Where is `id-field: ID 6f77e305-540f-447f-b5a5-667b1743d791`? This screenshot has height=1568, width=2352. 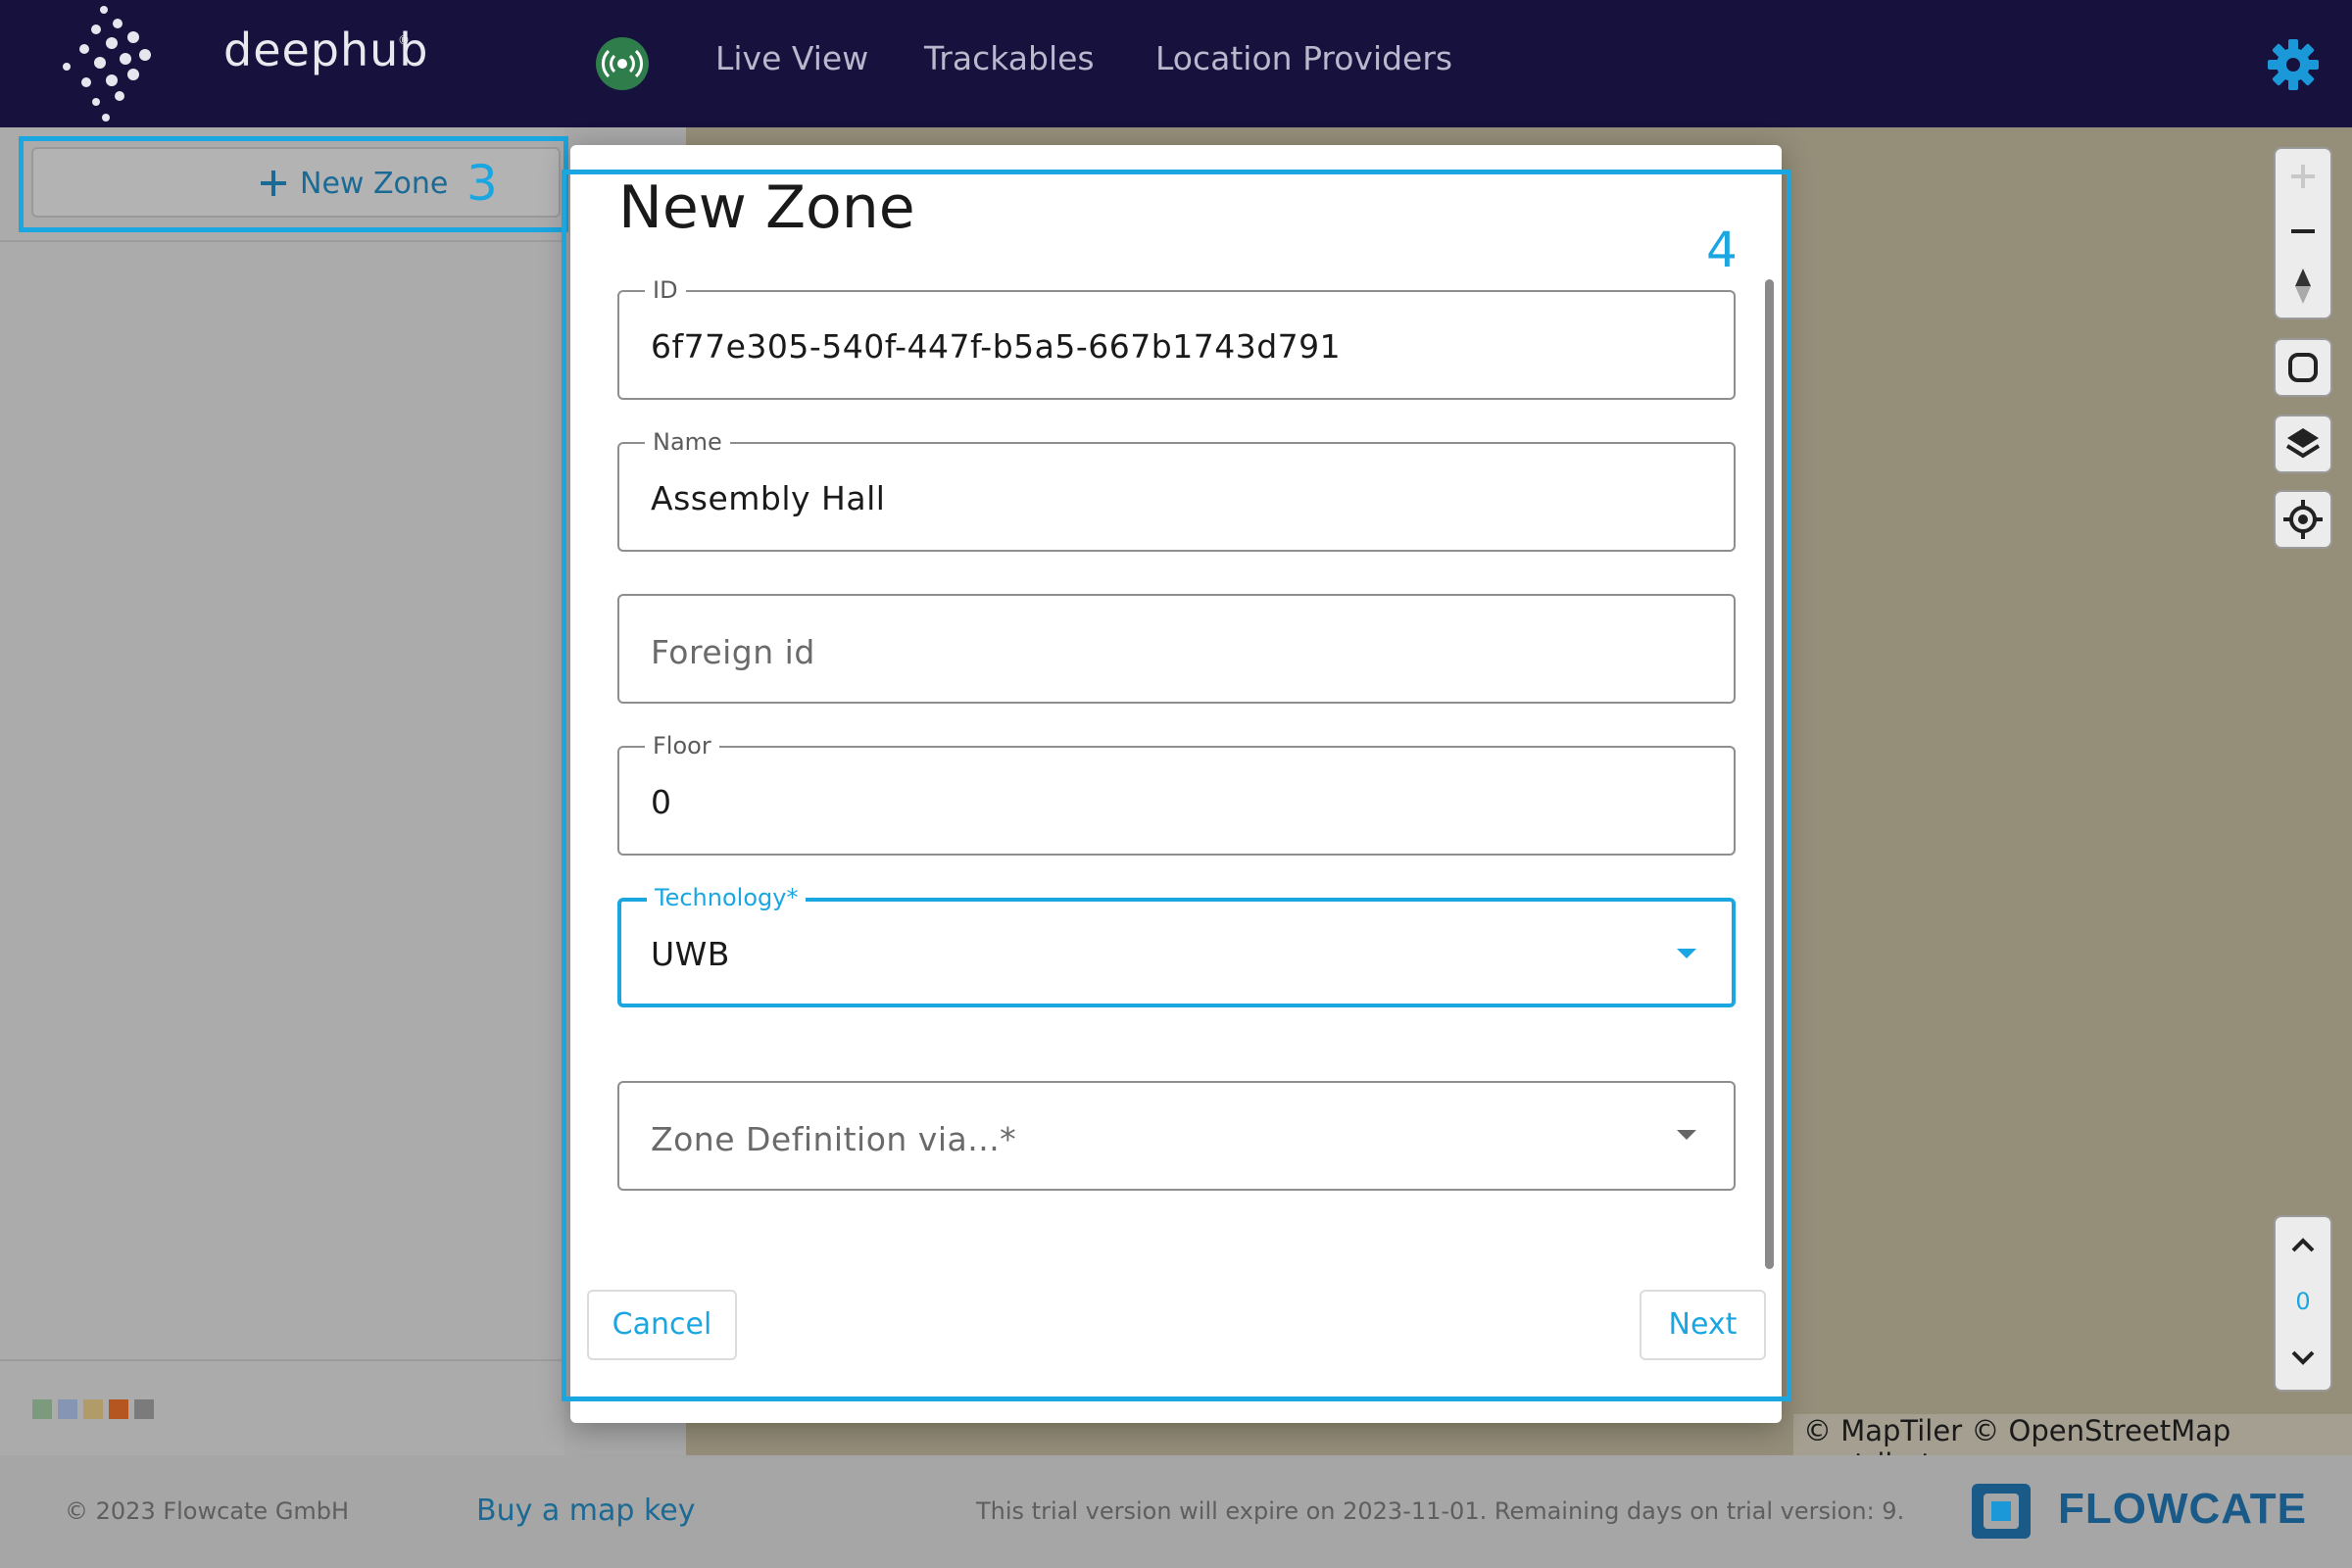 id-field: ID 6f77e305-540f-447f-b5a5-667b1743d791 is located at coordinates (1176, 338).